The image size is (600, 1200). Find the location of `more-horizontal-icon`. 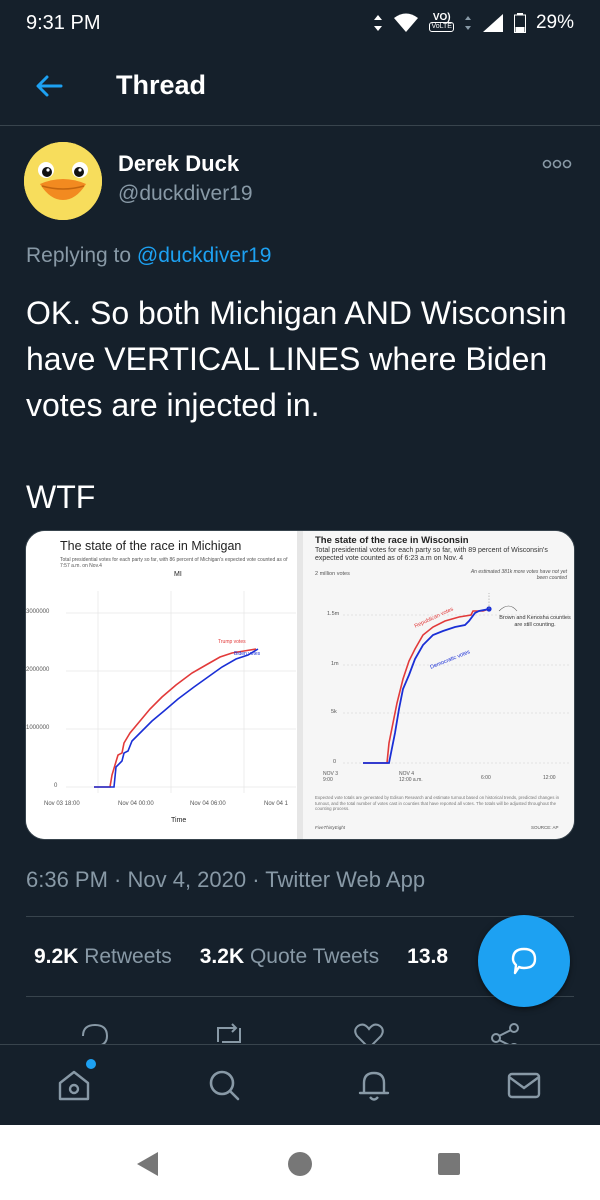

more-horizontal-icon is located at coordinates (557, 164).